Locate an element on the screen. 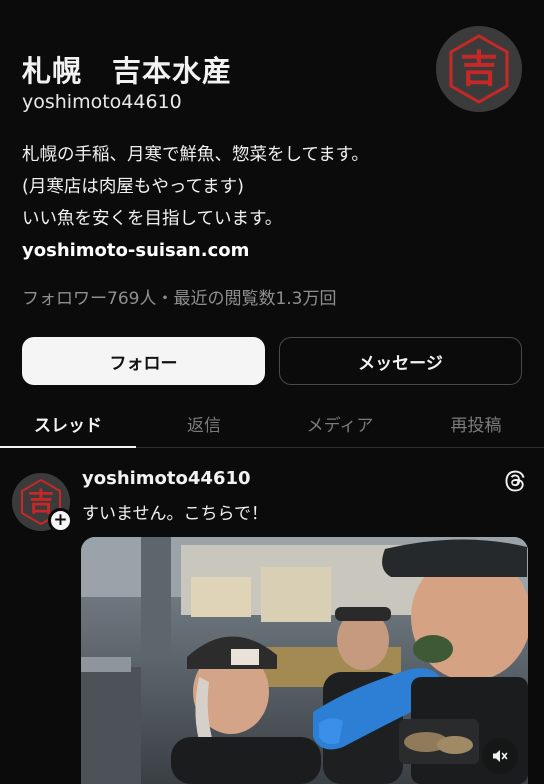 The width and height of the screenshot is (544, 784). mute-icon is located at coordinates (500, 756).